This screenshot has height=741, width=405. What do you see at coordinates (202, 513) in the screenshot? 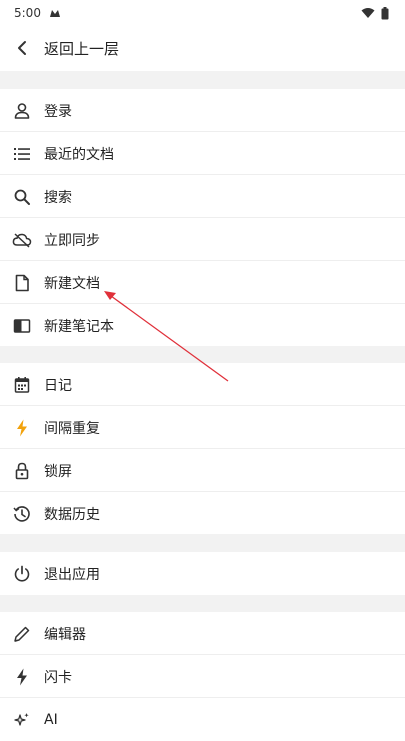
I see `menu-item-data-history: 数据历史` at bounding box center [202, 513].